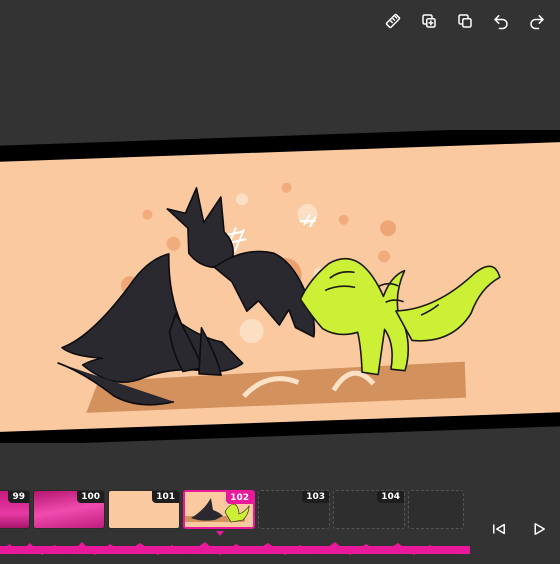  I want to click on frame-thumbnail: 104, so click(369, 509).